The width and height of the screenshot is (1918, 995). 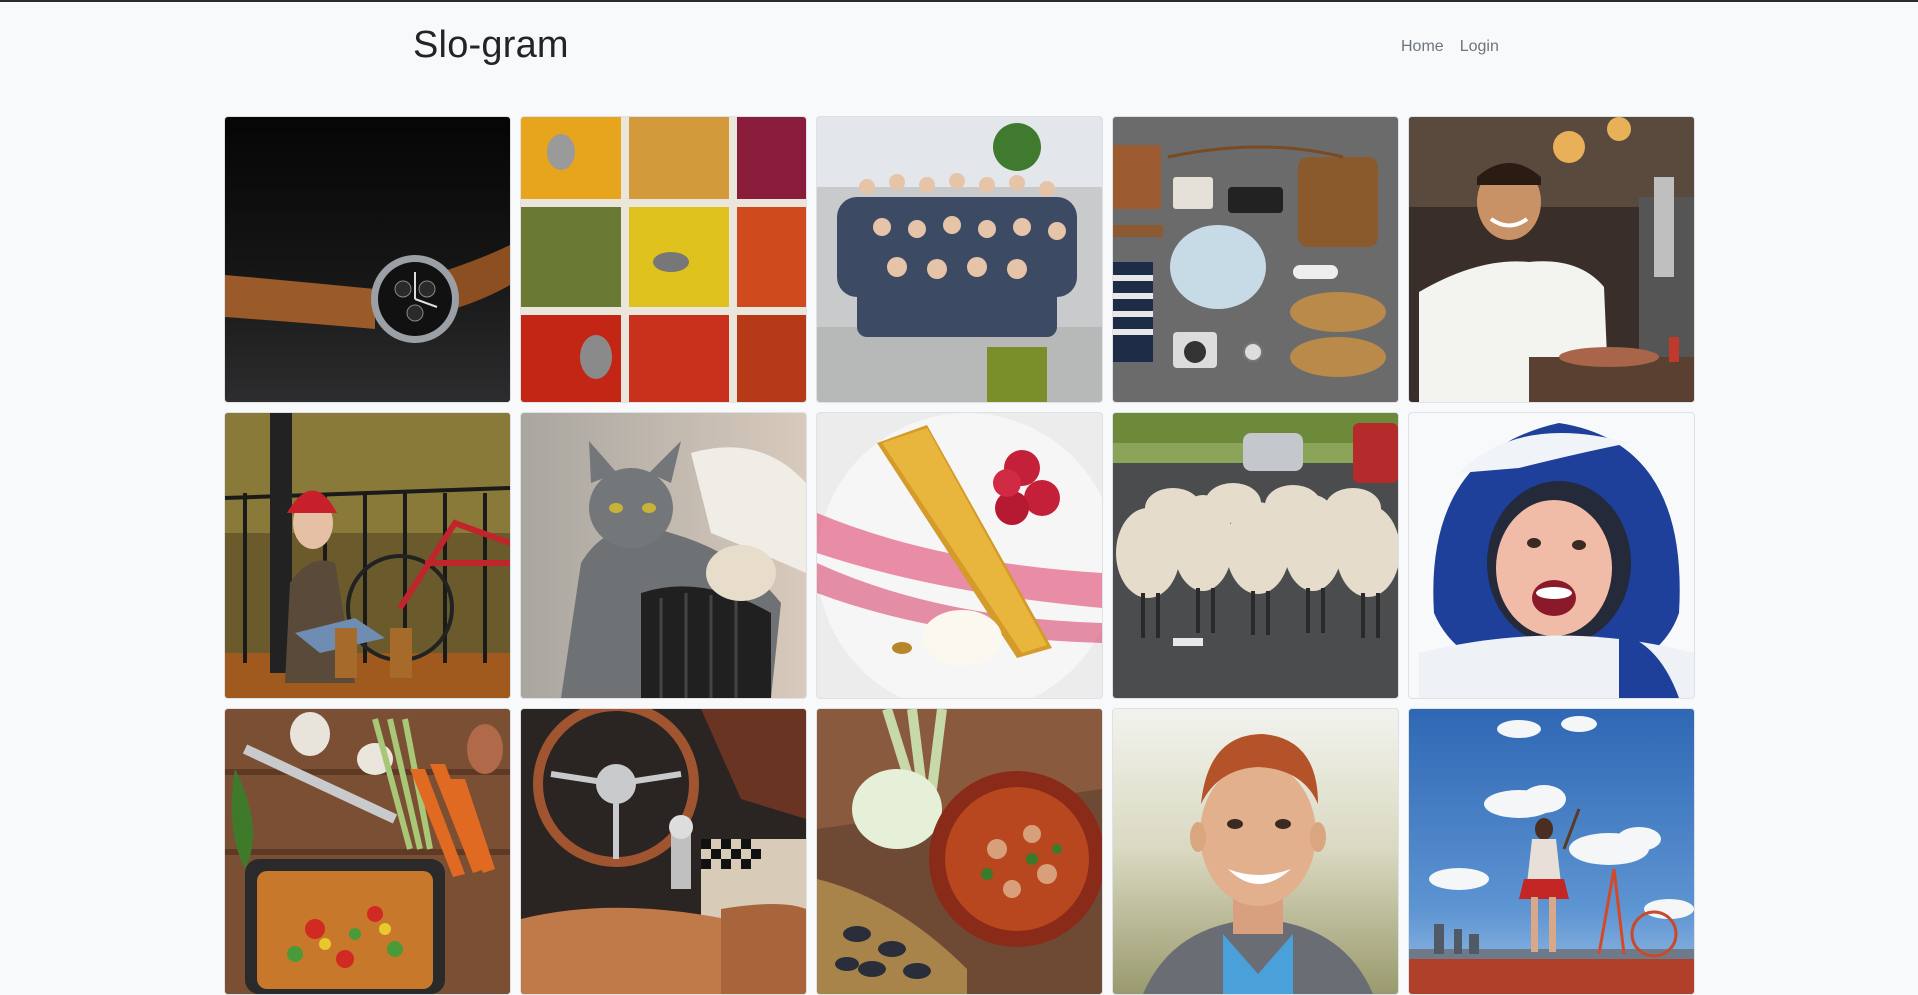 I want to click on photo-tile-woman-bicycle, so click(x=367, y=555).